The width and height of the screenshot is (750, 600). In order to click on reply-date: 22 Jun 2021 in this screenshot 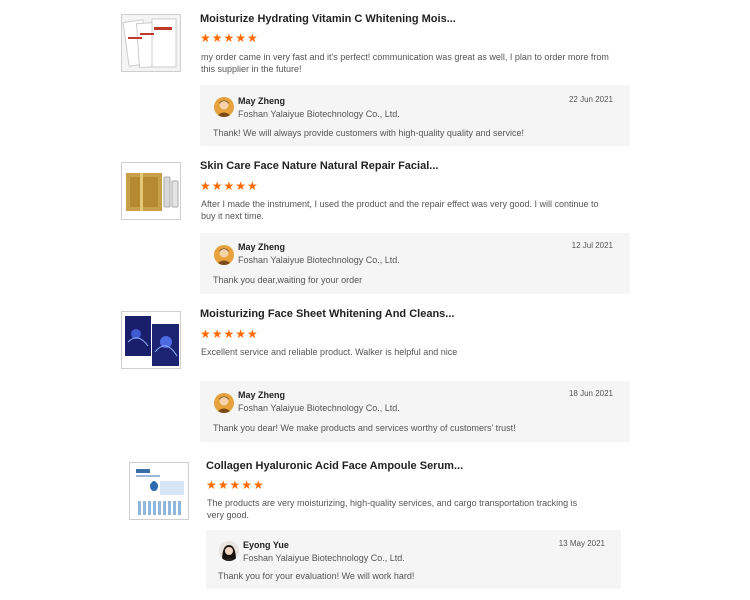, I will do `click(590, 99)`.